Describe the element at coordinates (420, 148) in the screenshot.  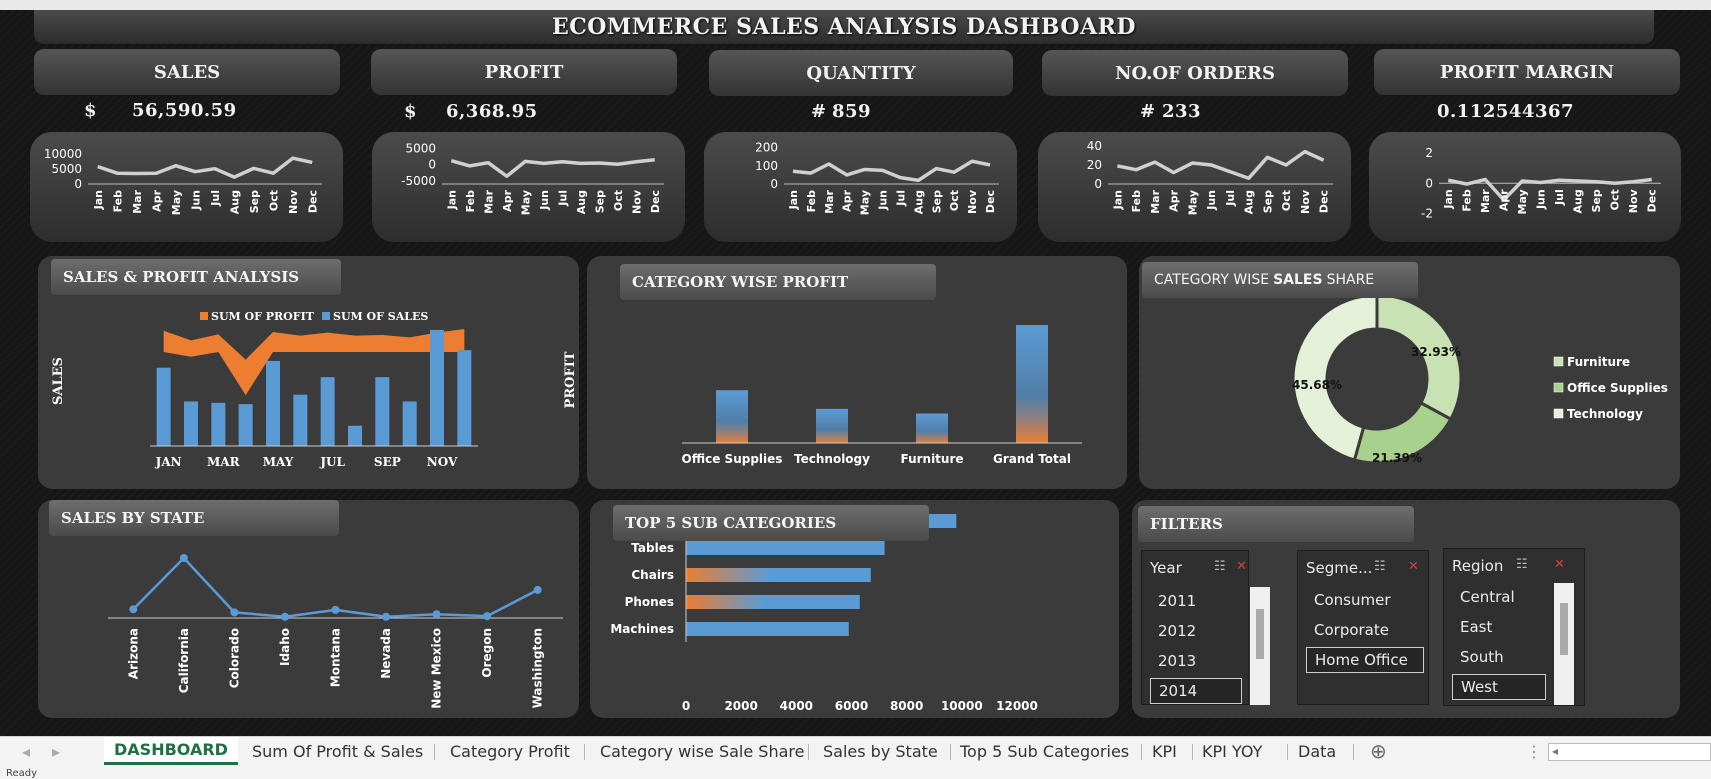
I see `spark-ytick: 5000` at that location.